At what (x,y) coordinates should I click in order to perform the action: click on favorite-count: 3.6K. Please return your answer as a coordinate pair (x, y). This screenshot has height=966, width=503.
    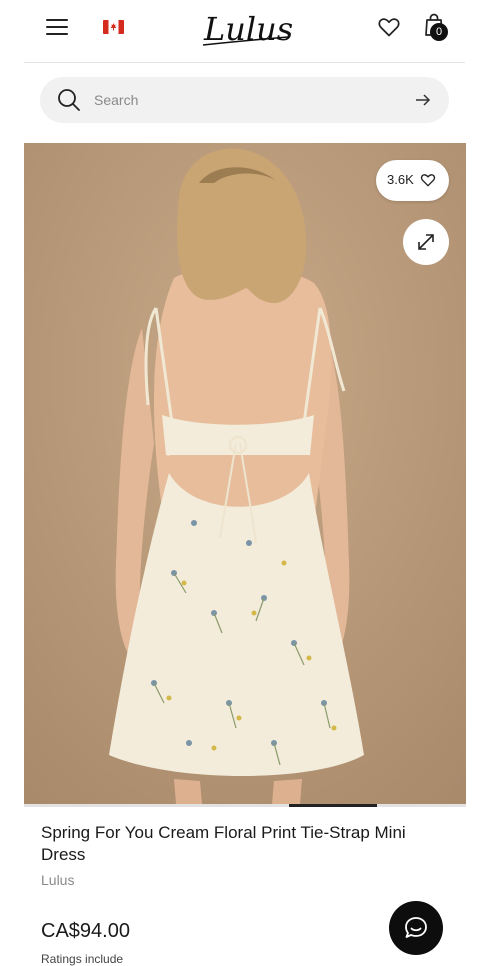
    Looking at the image, I should click on (400, 179).